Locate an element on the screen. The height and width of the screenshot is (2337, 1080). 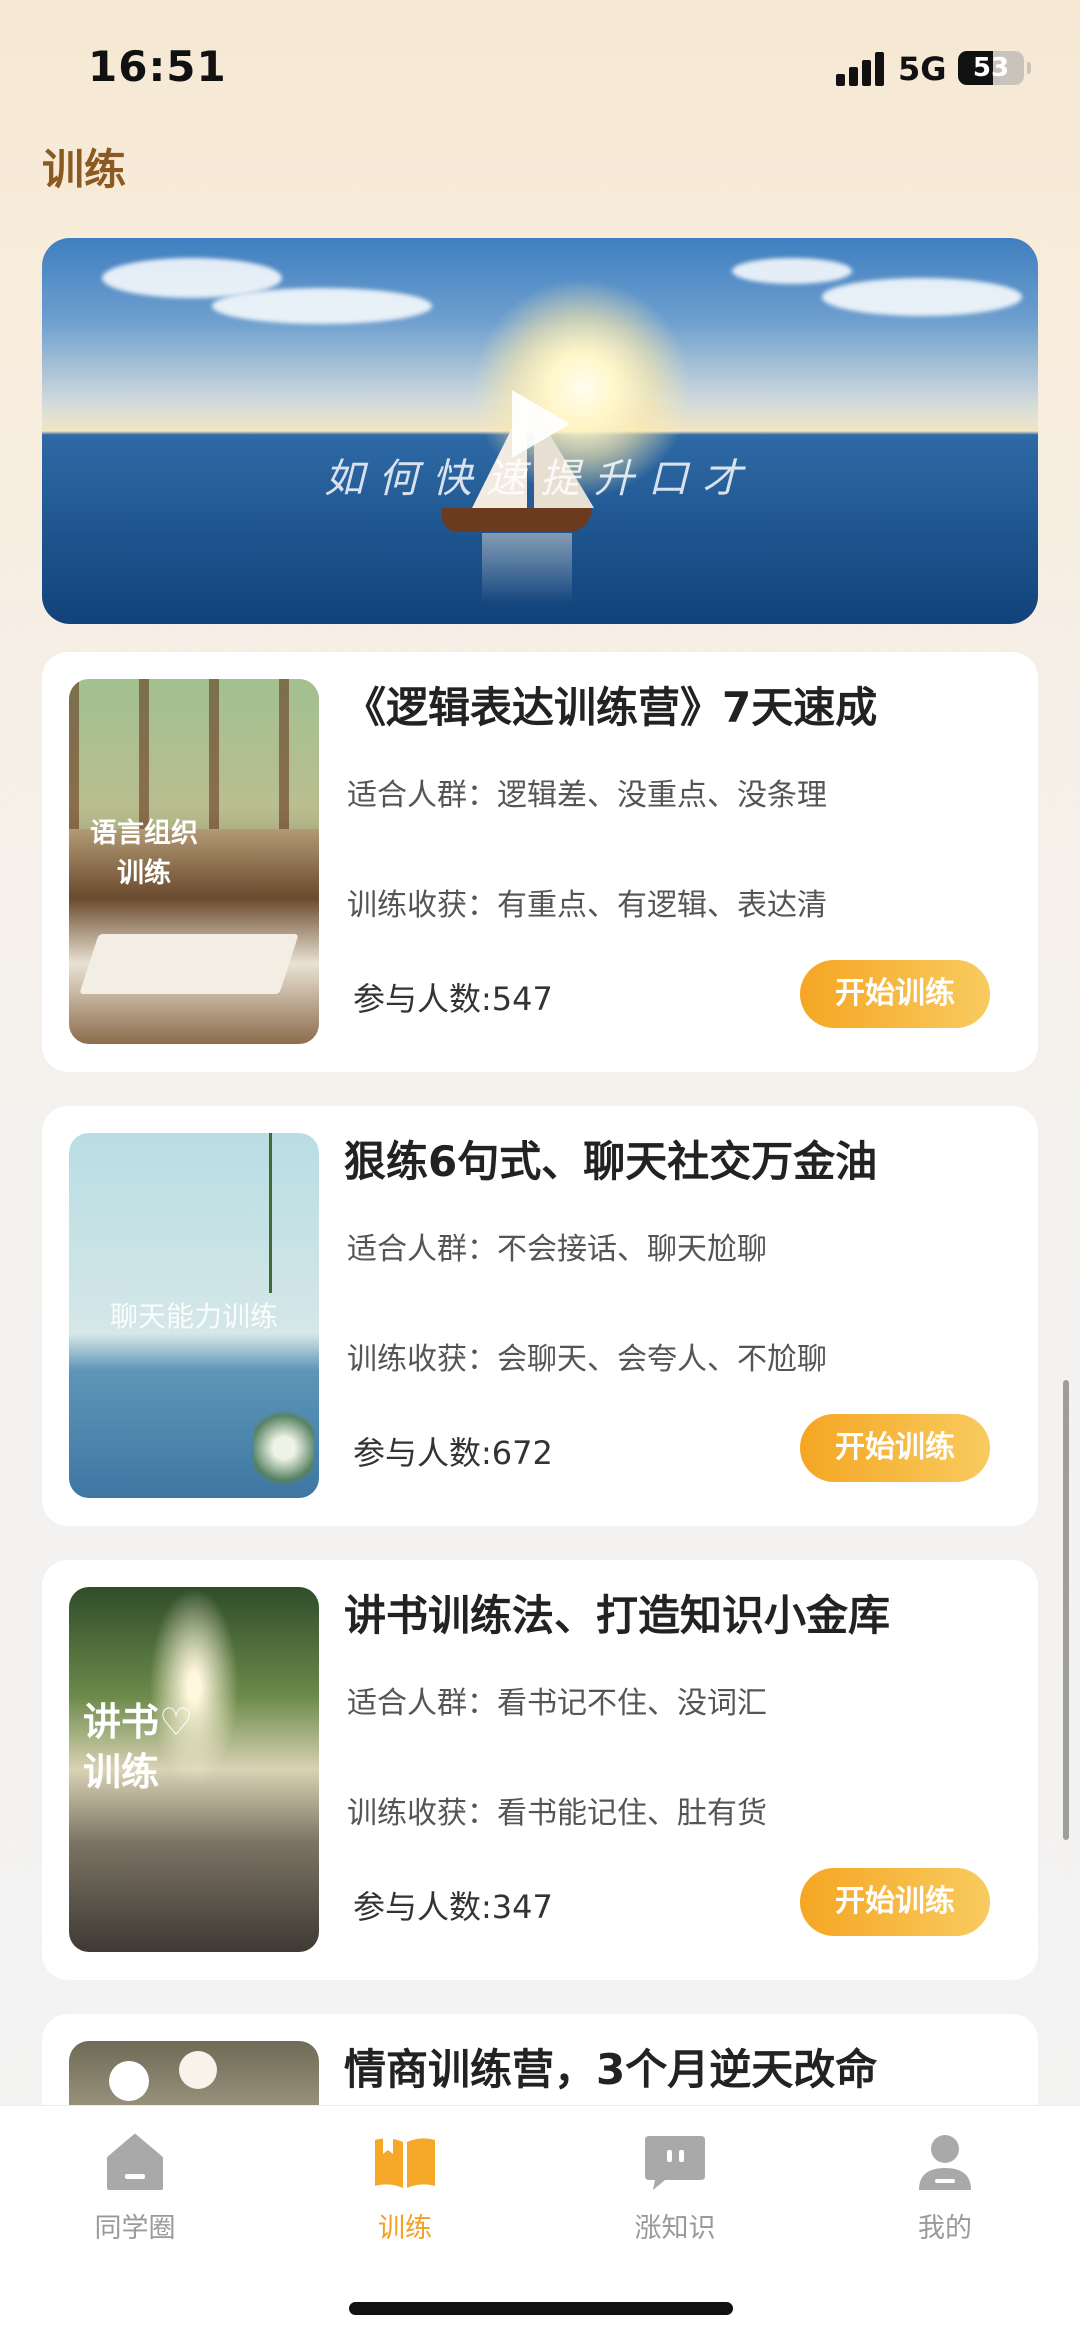
course-audience: 适合人群：逻辑差、没重点、没条理 is located at coordinates (587, 795).